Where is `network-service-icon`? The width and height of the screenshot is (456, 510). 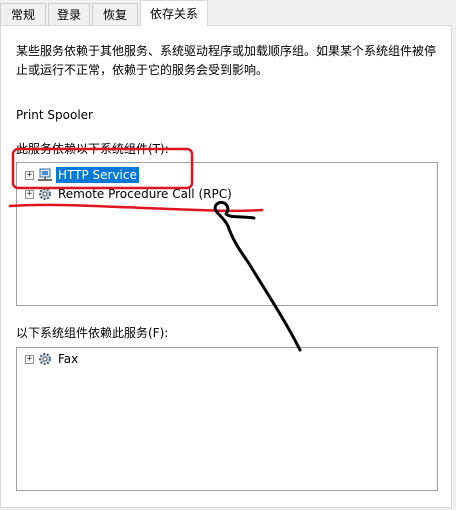
network-service-icon is located at coordinates (45, 174).